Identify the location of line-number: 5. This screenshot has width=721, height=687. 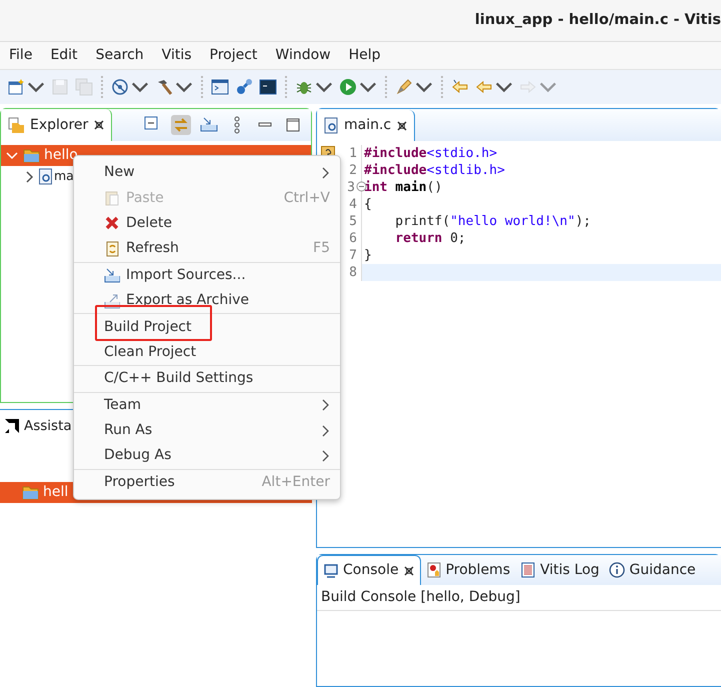
(353, 221).